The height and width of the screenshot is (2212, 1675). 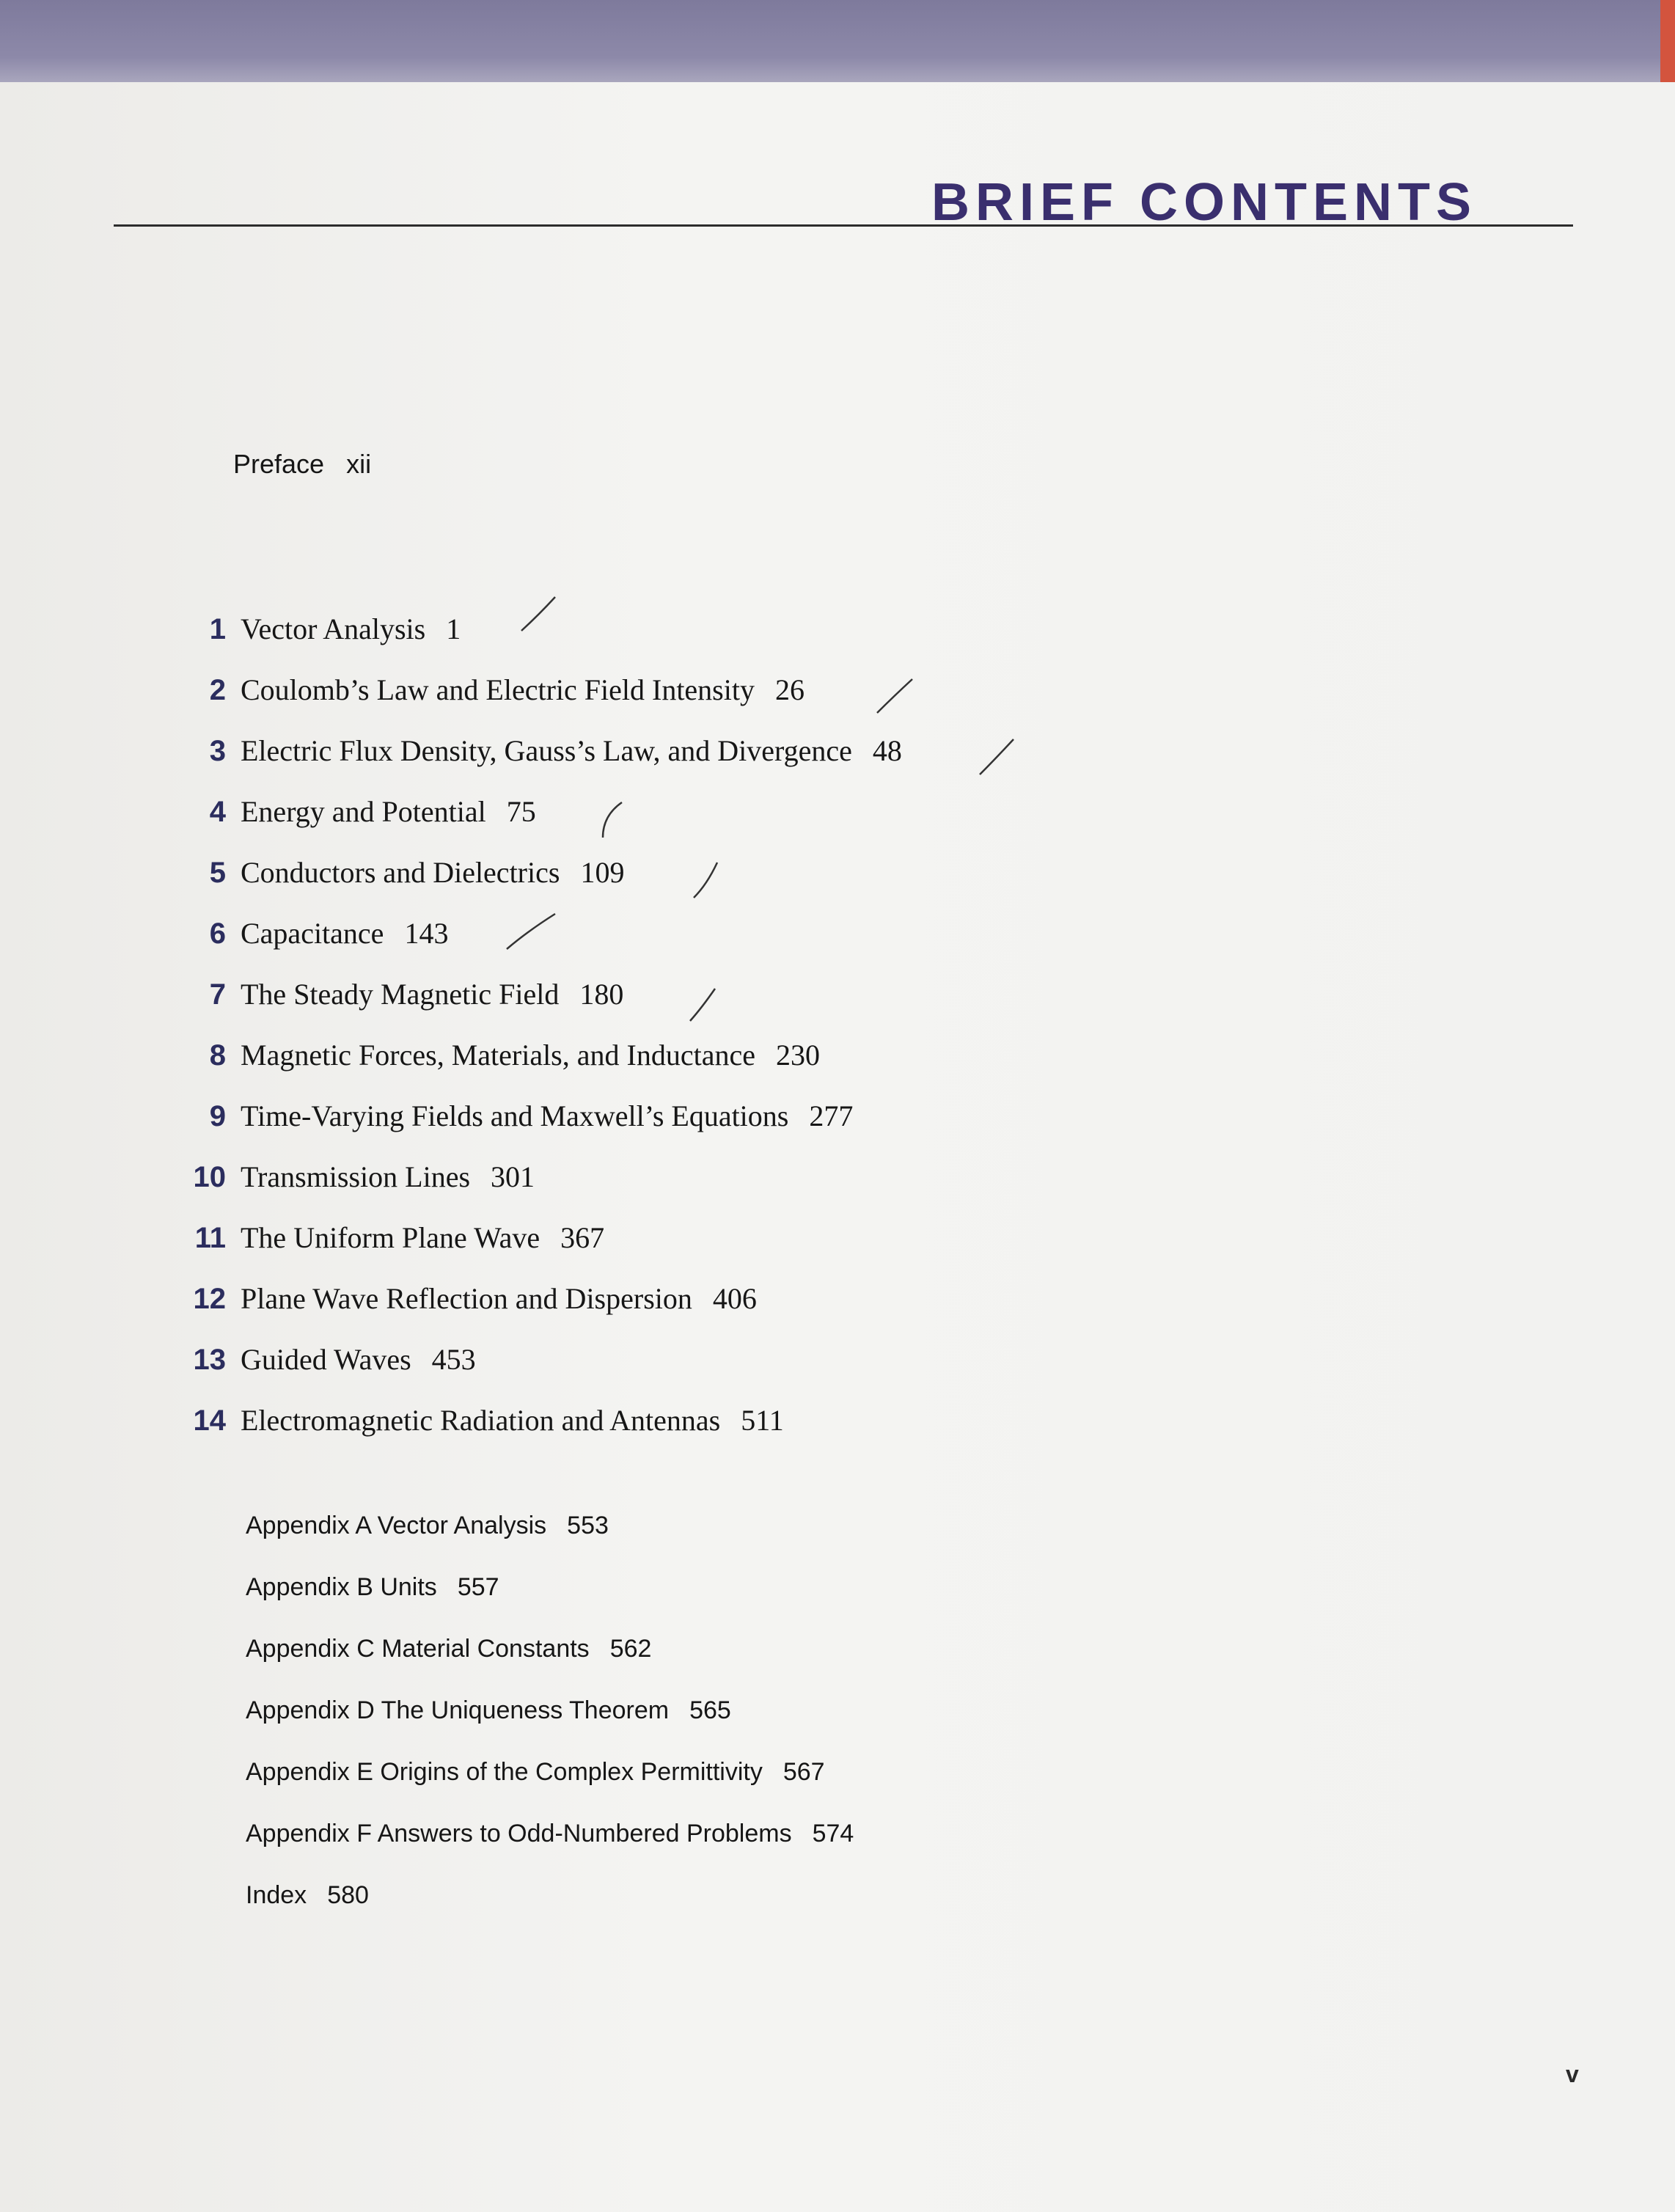 I want to click on chapter-page: 143, so click(x=426, y=934).